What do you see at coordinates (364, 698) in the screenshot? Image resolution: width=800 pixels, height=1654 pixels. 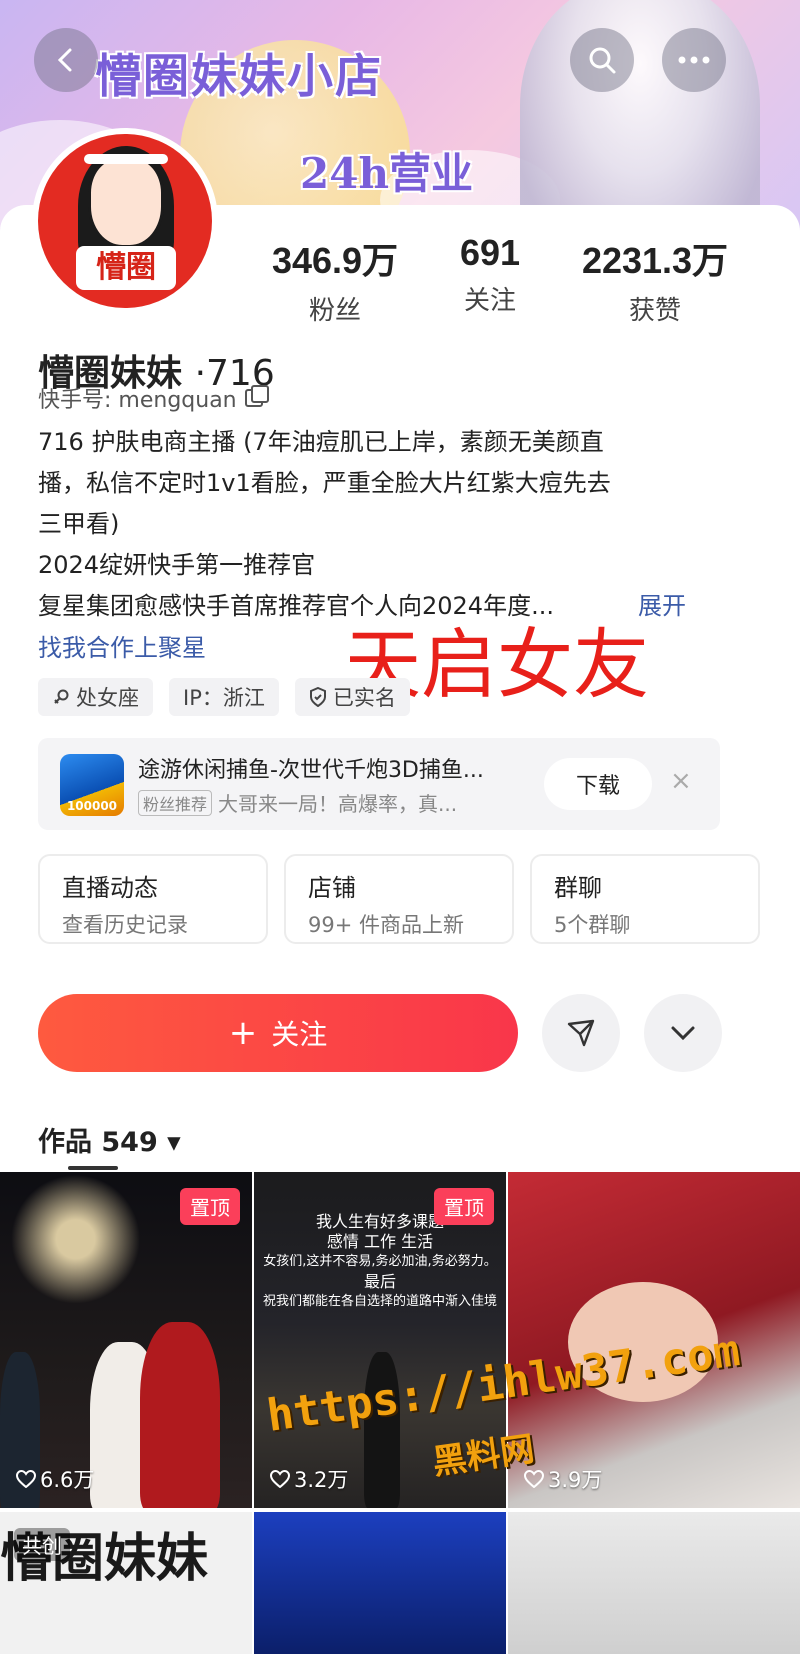 I see `tag-label: 已实名` at bounding box center [364, 698].